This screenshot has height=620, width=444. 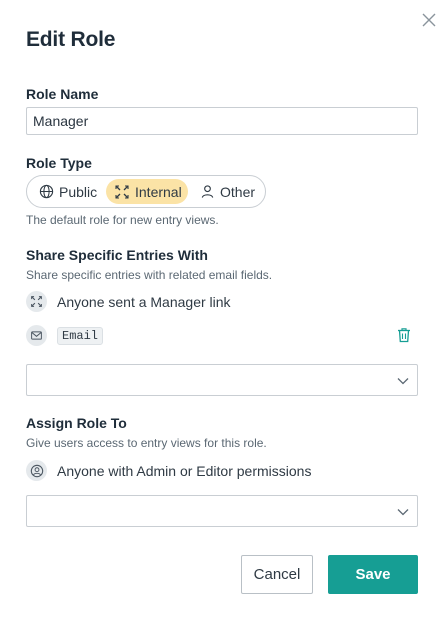 I want to click on user-icon-badge, so click(x=36, y=470).